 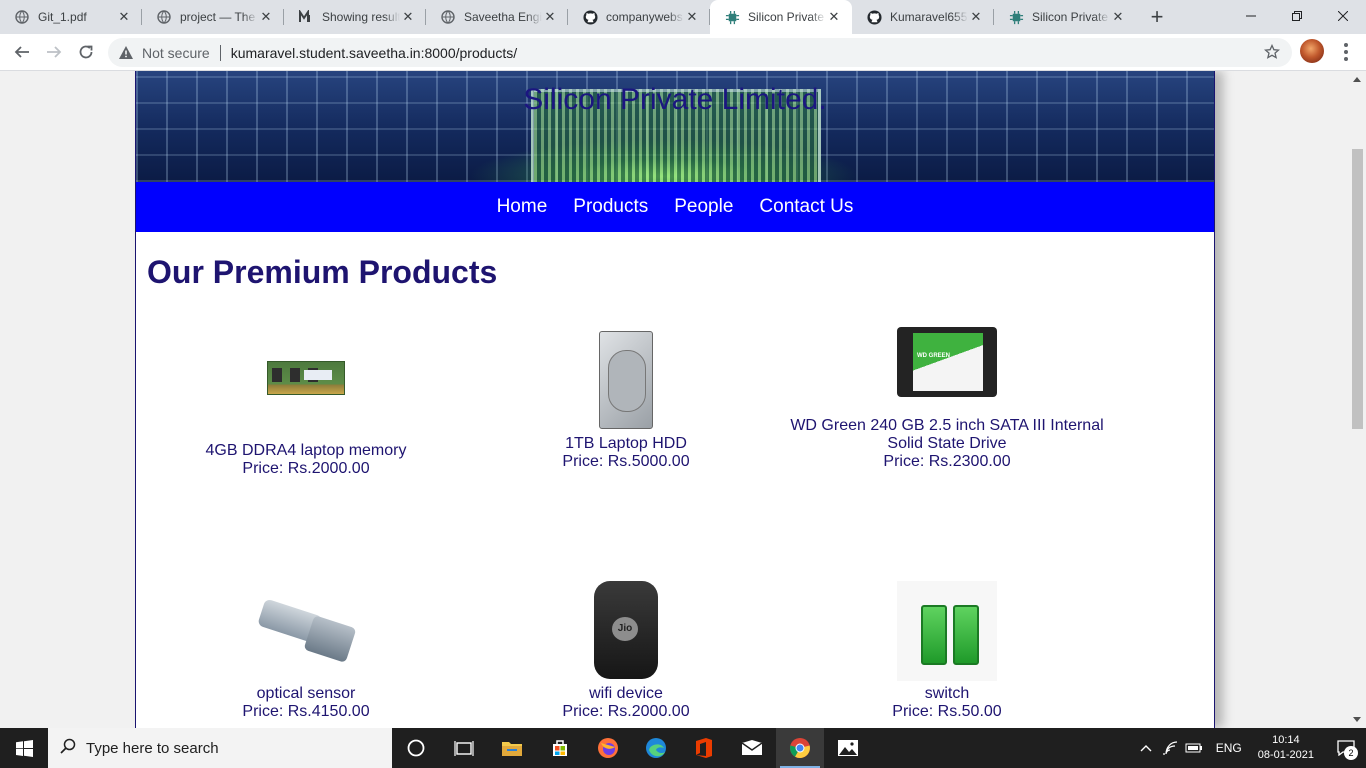 I want to click on warning-icon, so click(x=126, y=53).